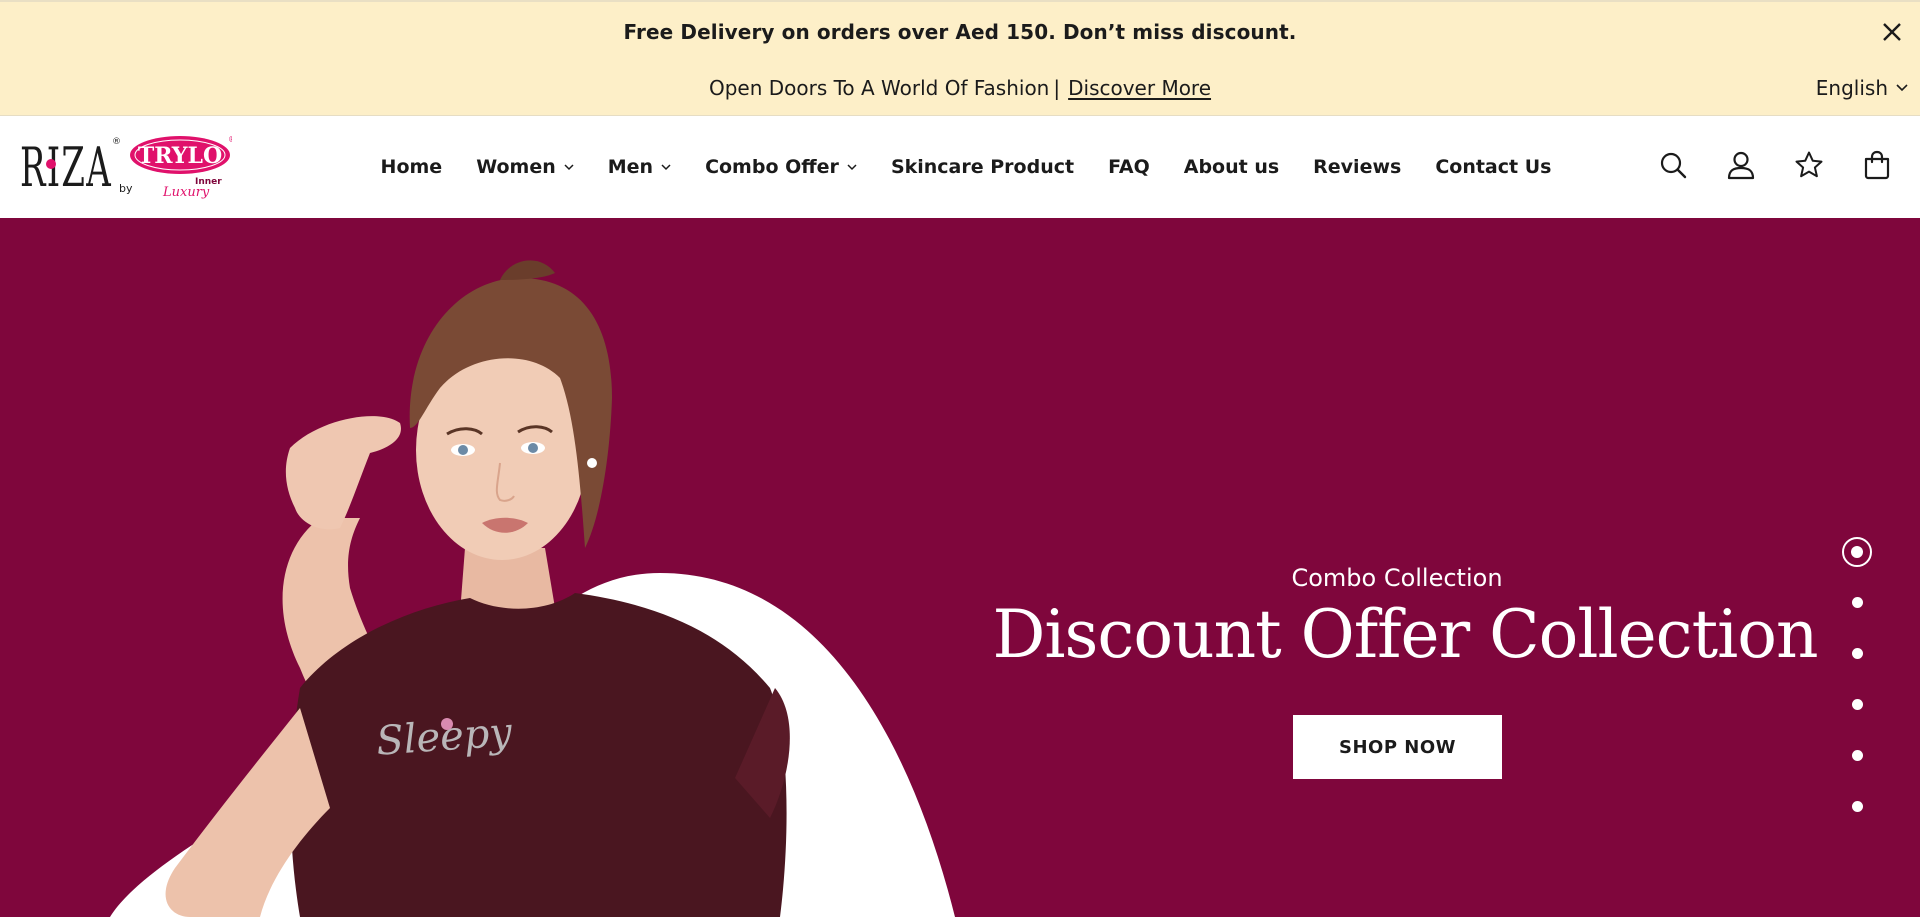 This screenshot has height=917, width=1920. I want to click on logo-brand-text: RIZA, so click(66, 167).